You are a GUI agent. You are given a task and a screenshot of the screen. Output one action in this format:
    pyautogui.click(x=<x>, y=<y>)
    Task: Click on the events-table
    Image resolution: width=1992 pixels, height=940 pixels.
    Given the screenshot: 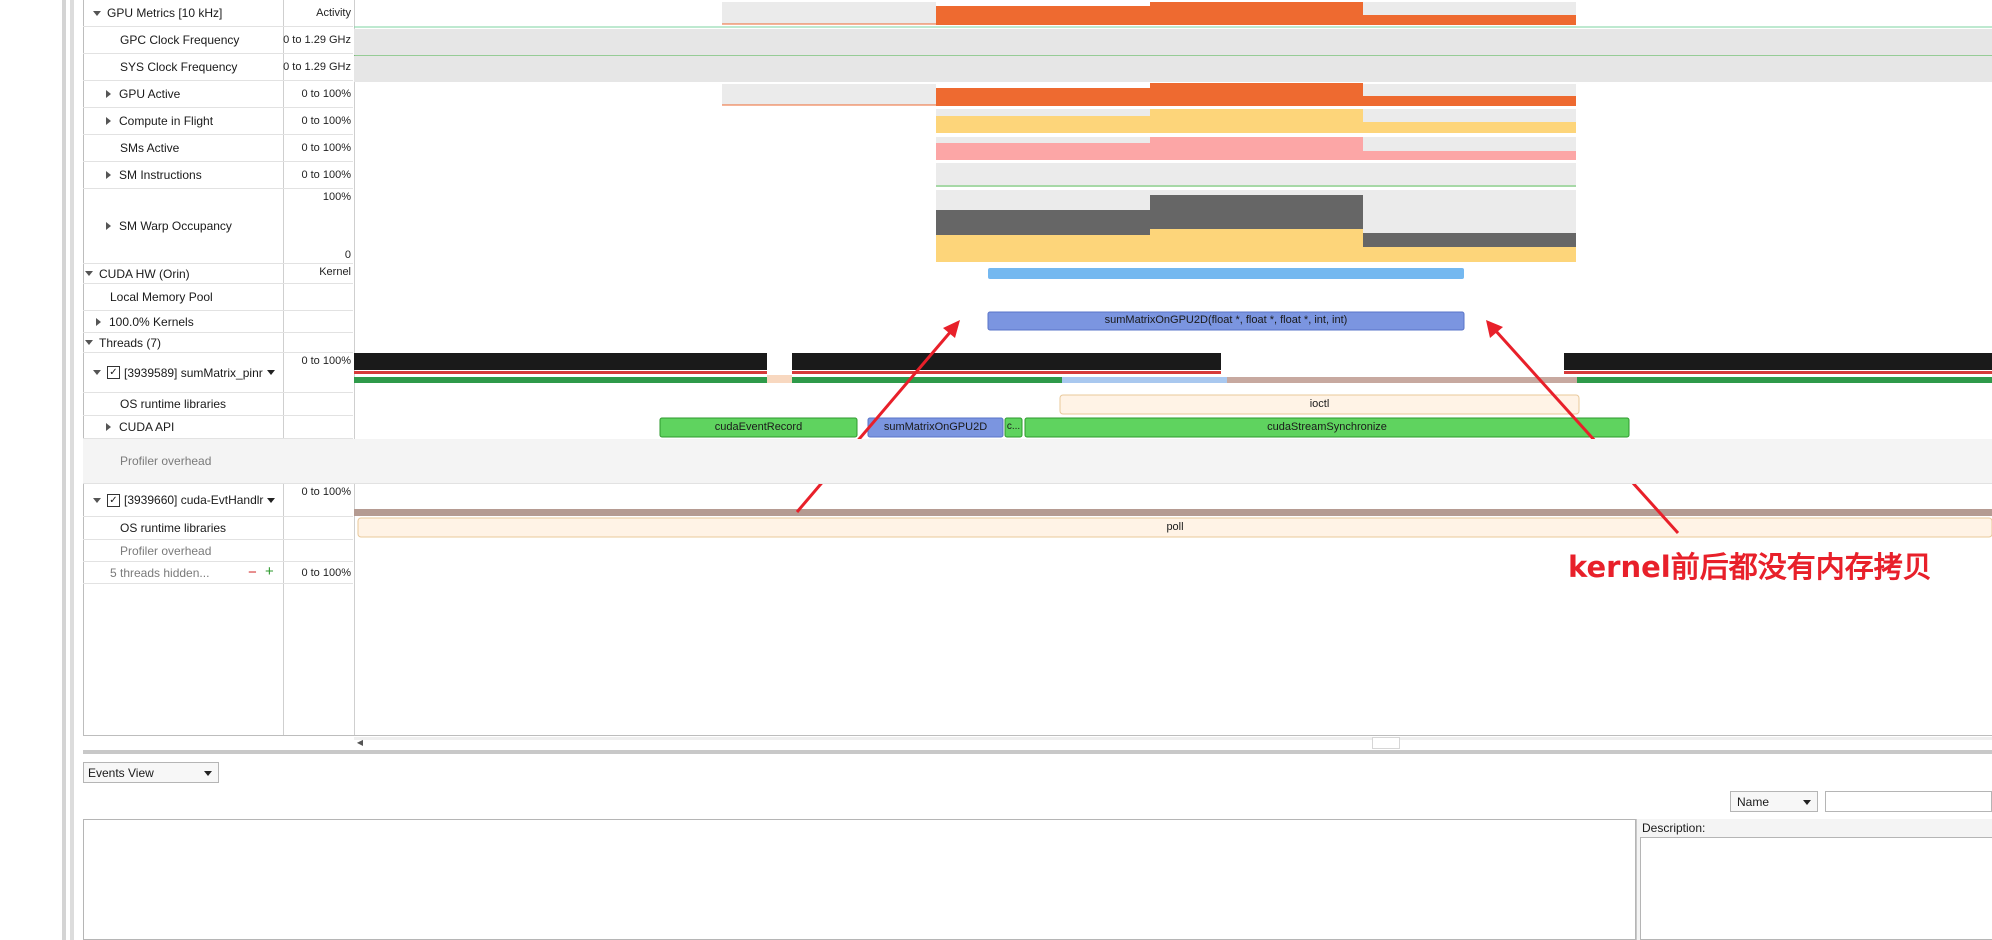 What is the action you would take?
    pyautogui.click(x=859, y=879)
    